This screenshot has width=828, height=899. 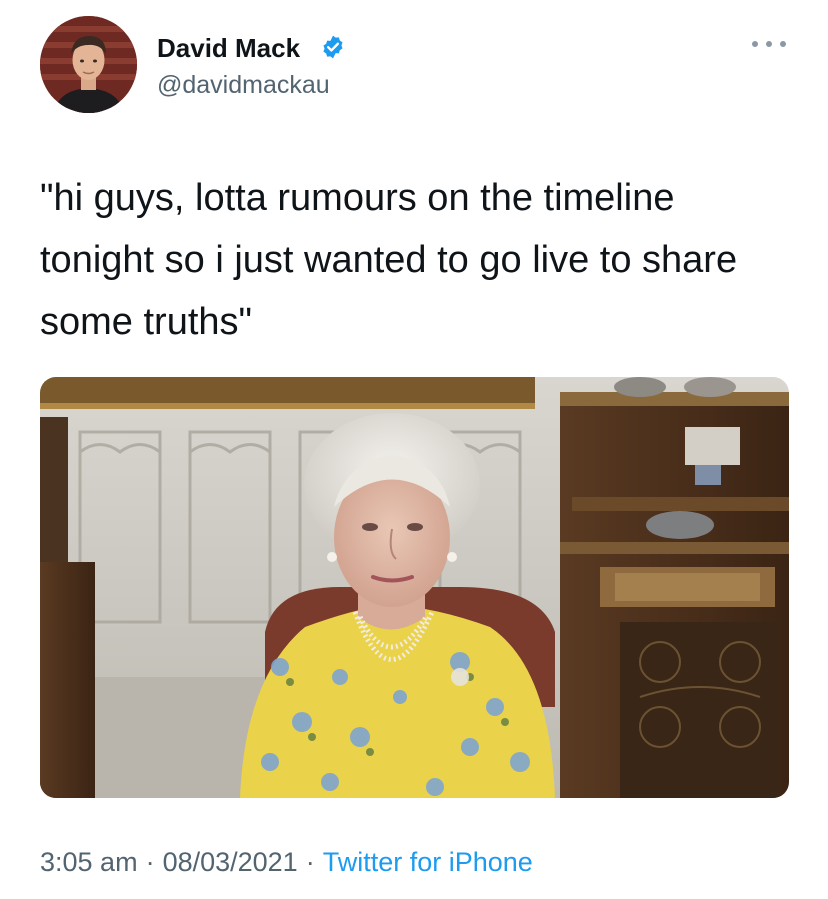 I want to click on tweet-source-link: Twitter for iPhone, so click(x=428, y=862).